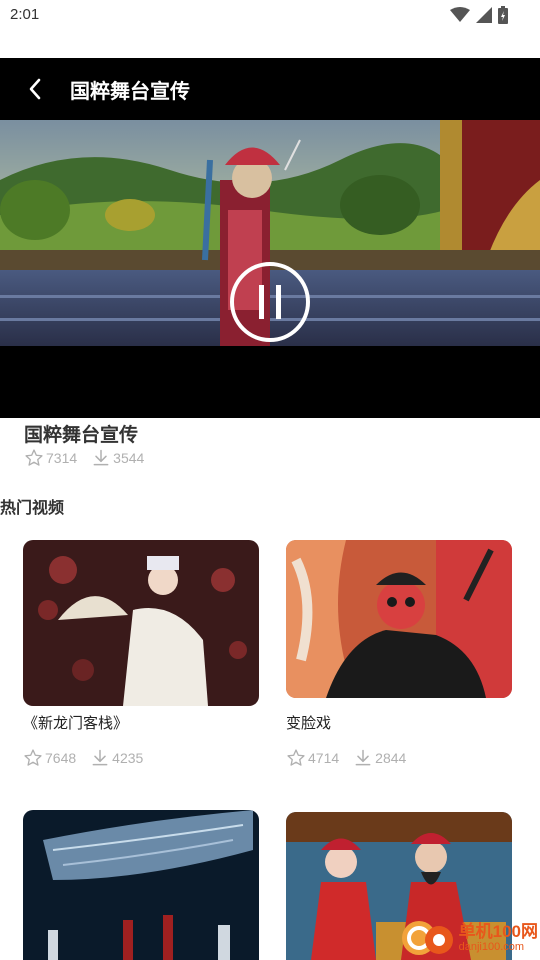 The height and width of the screenshot is (960, 540). I want to click on watermark-logo-icon, so click(427, 938).